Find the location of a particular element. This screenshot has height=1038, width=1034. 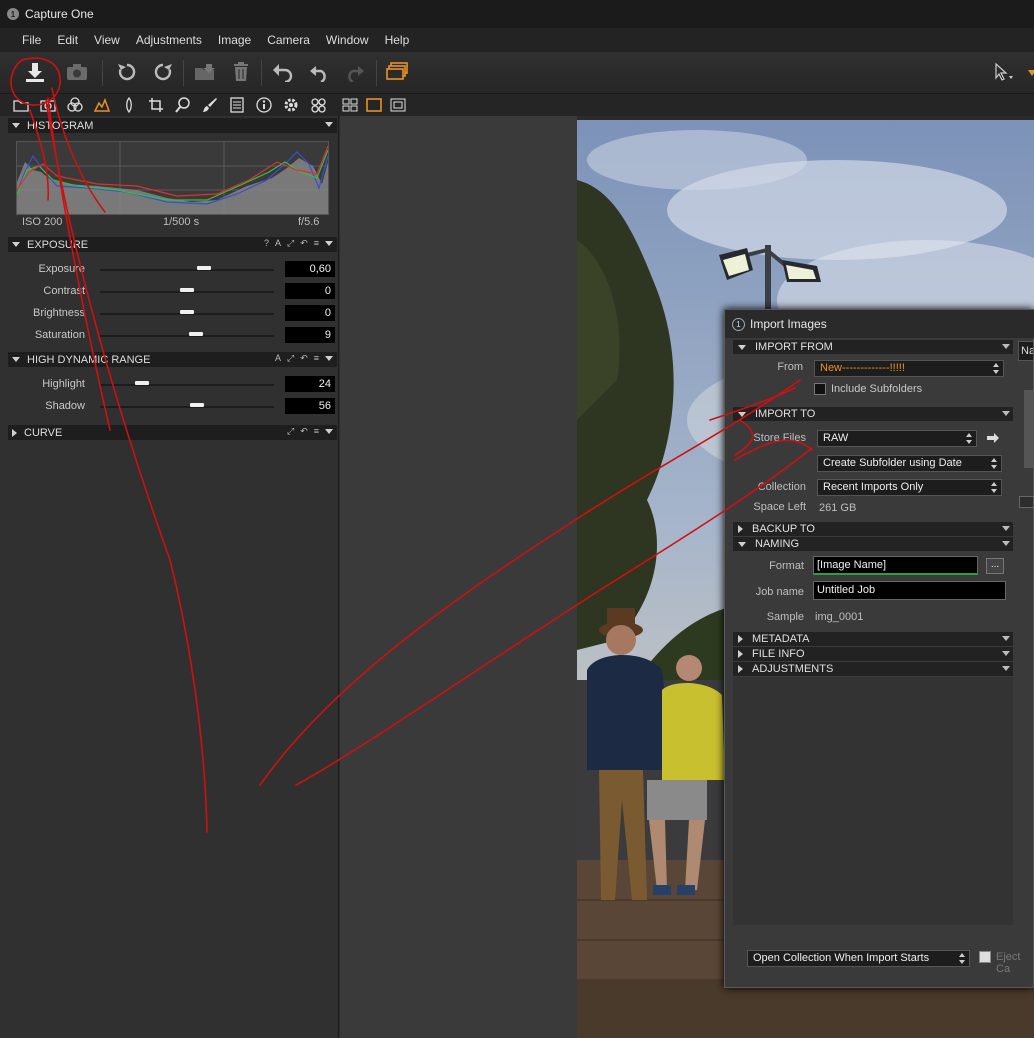

dialog-title-bar: 1 Import Images is located at coordinates (879, 324).